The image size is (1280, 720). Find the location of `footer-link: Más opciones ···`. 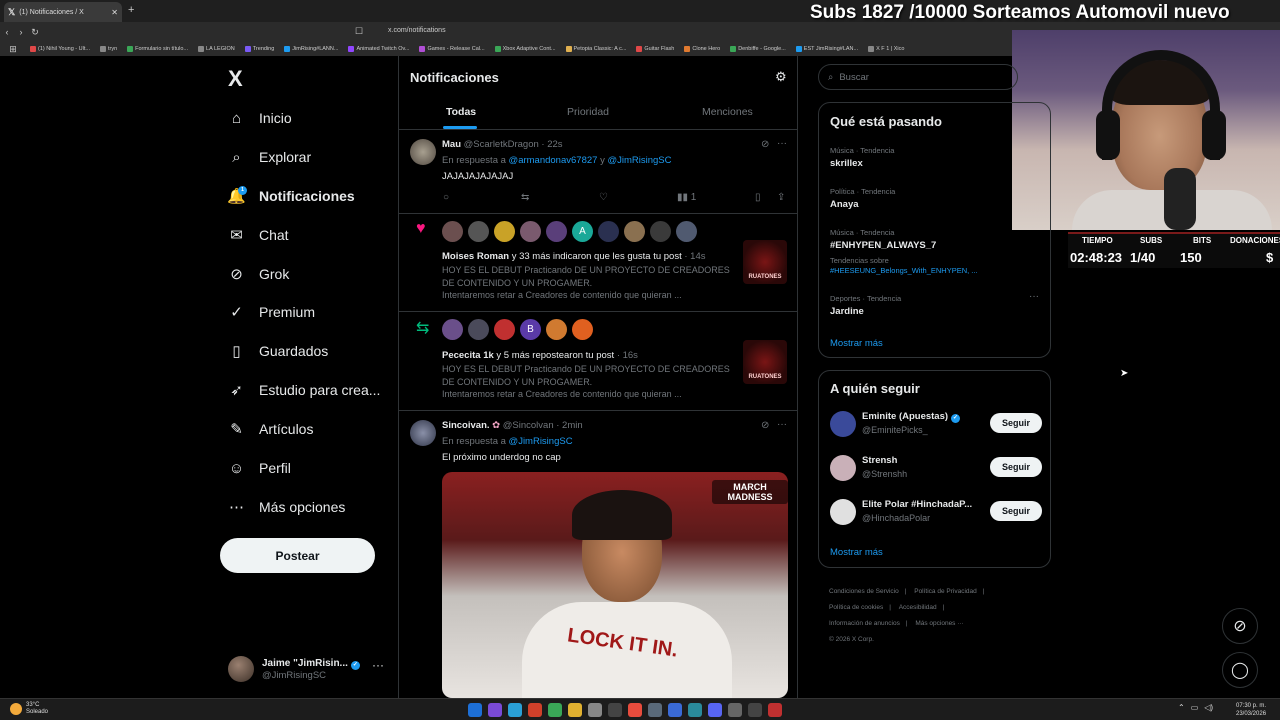

footer-link: Más opciones ··· is located at coordinates (939, 623).